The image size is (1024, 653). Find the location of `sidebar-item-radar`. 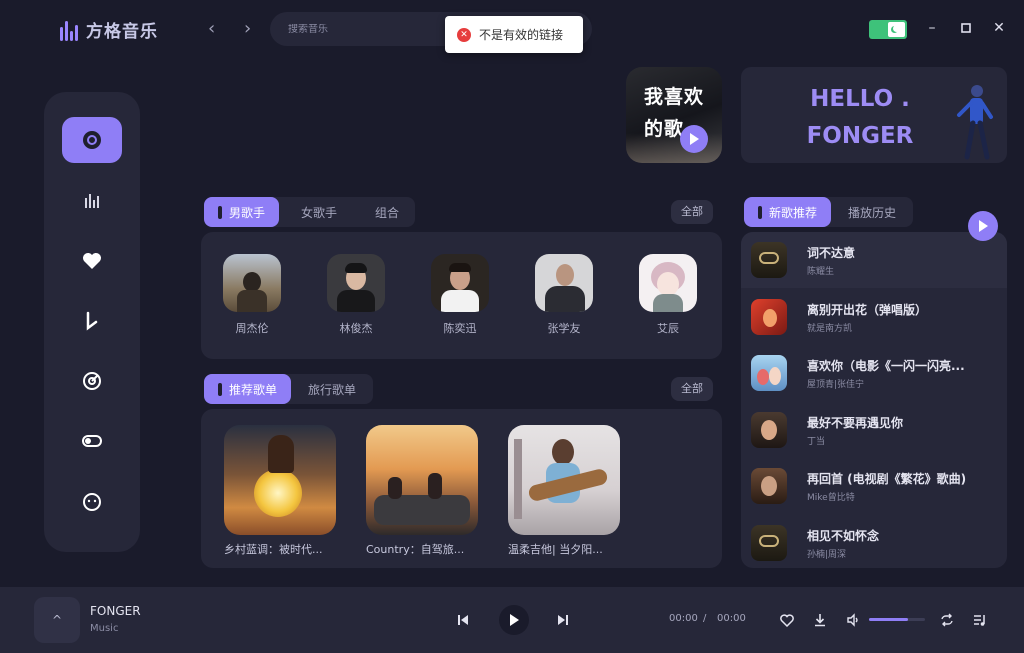

sidebar-item-radar is located at coordinates (92, 381).